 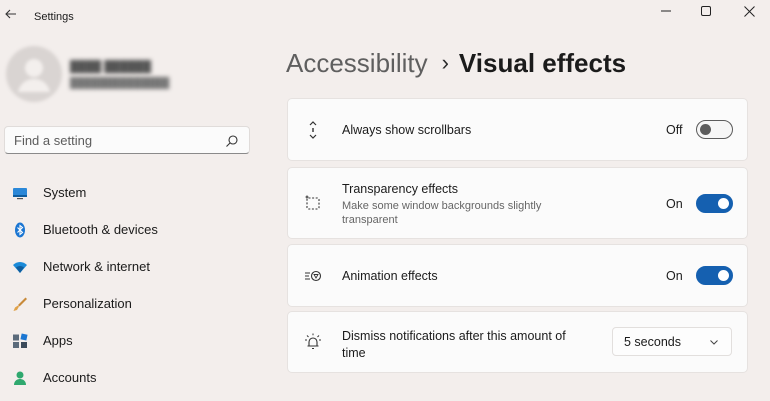 I want to click on search-icon, so click(x=232, y=141).